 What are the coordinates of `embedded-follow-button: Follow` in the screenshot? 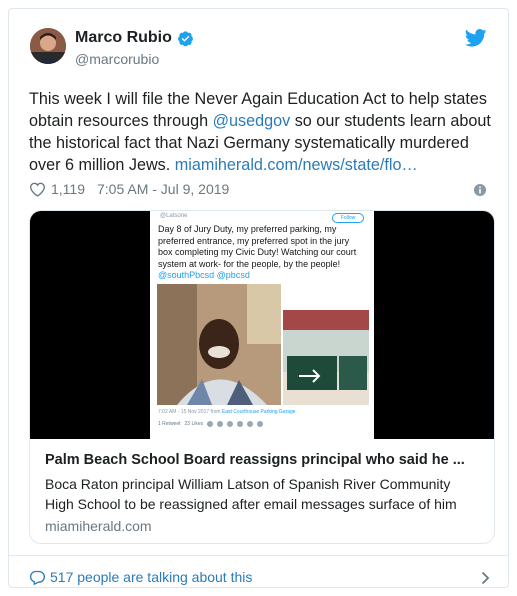 It's located at (348, 218).